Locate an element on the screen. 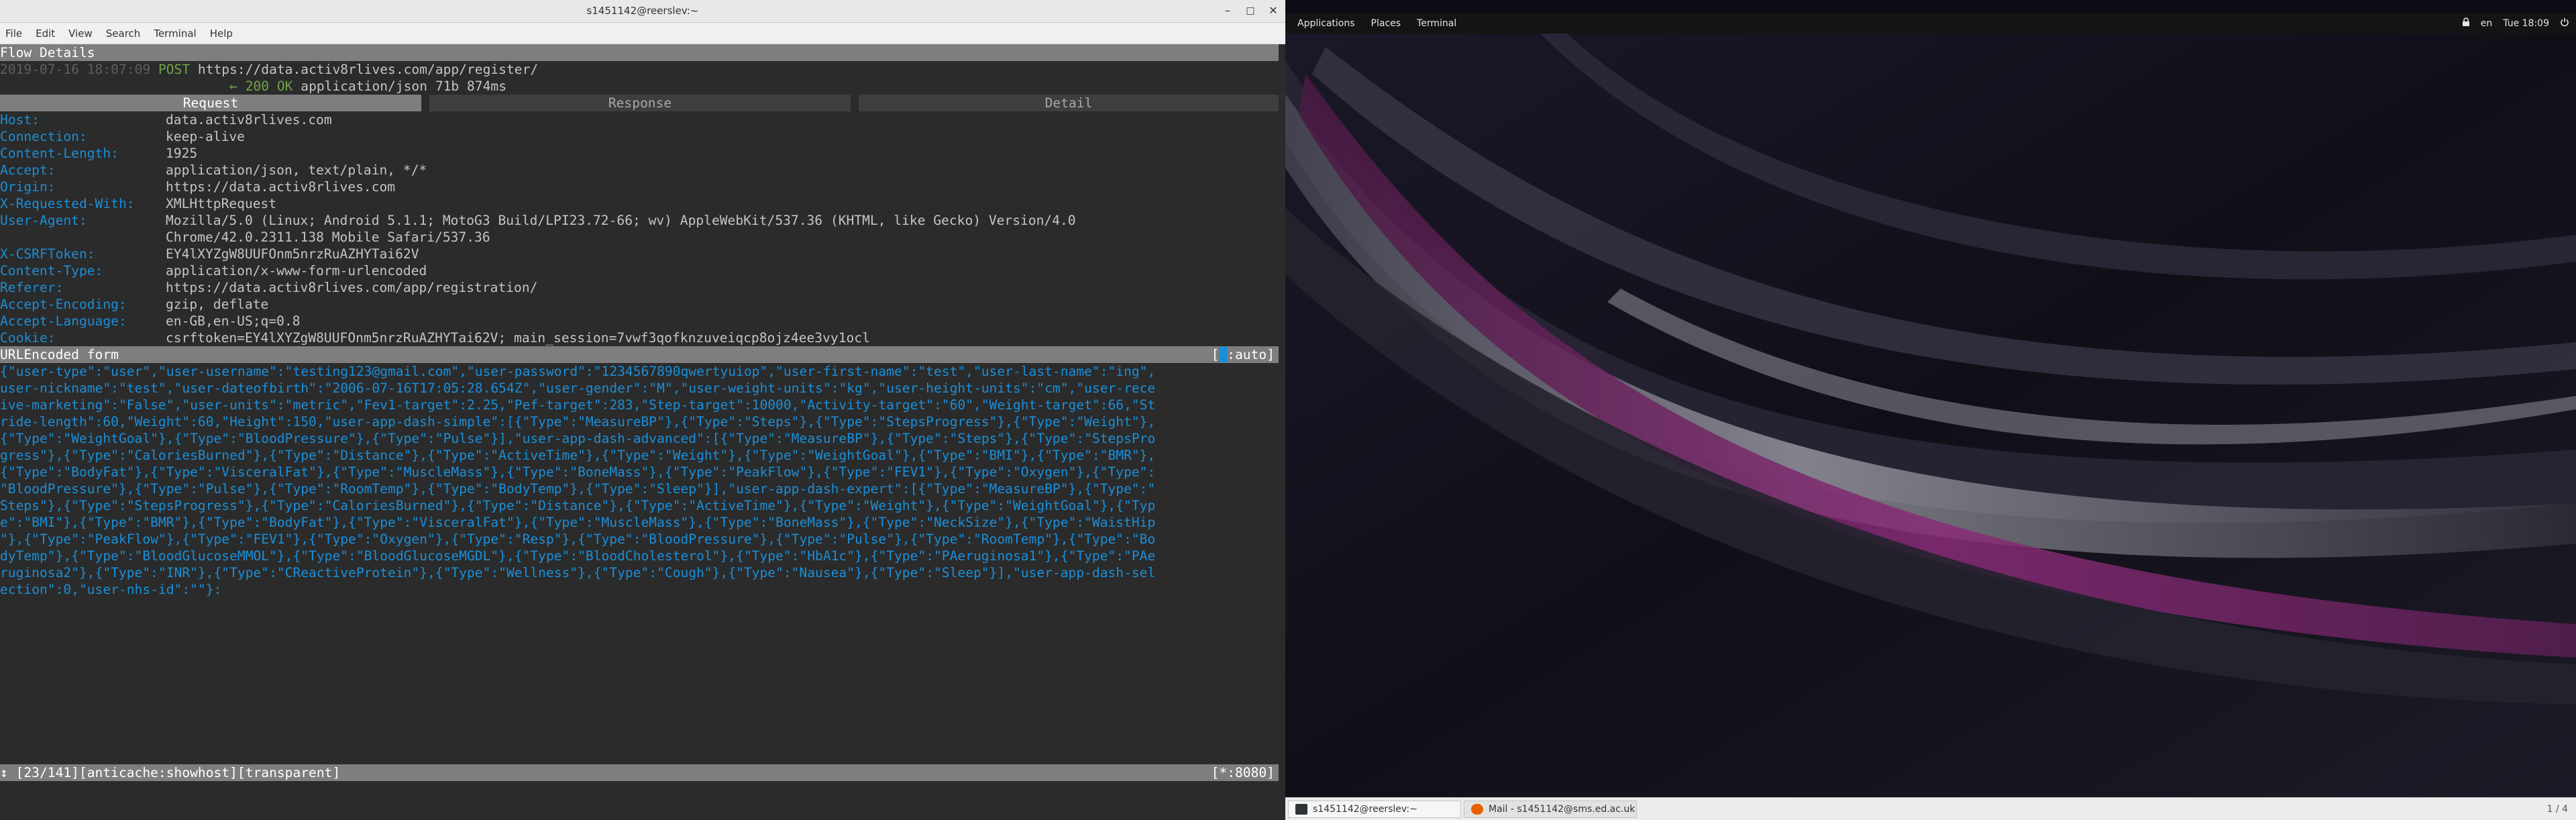 The height and width of the screenshot is (820, 2576). places-menu: Places is located at coordinates (1386, 23).